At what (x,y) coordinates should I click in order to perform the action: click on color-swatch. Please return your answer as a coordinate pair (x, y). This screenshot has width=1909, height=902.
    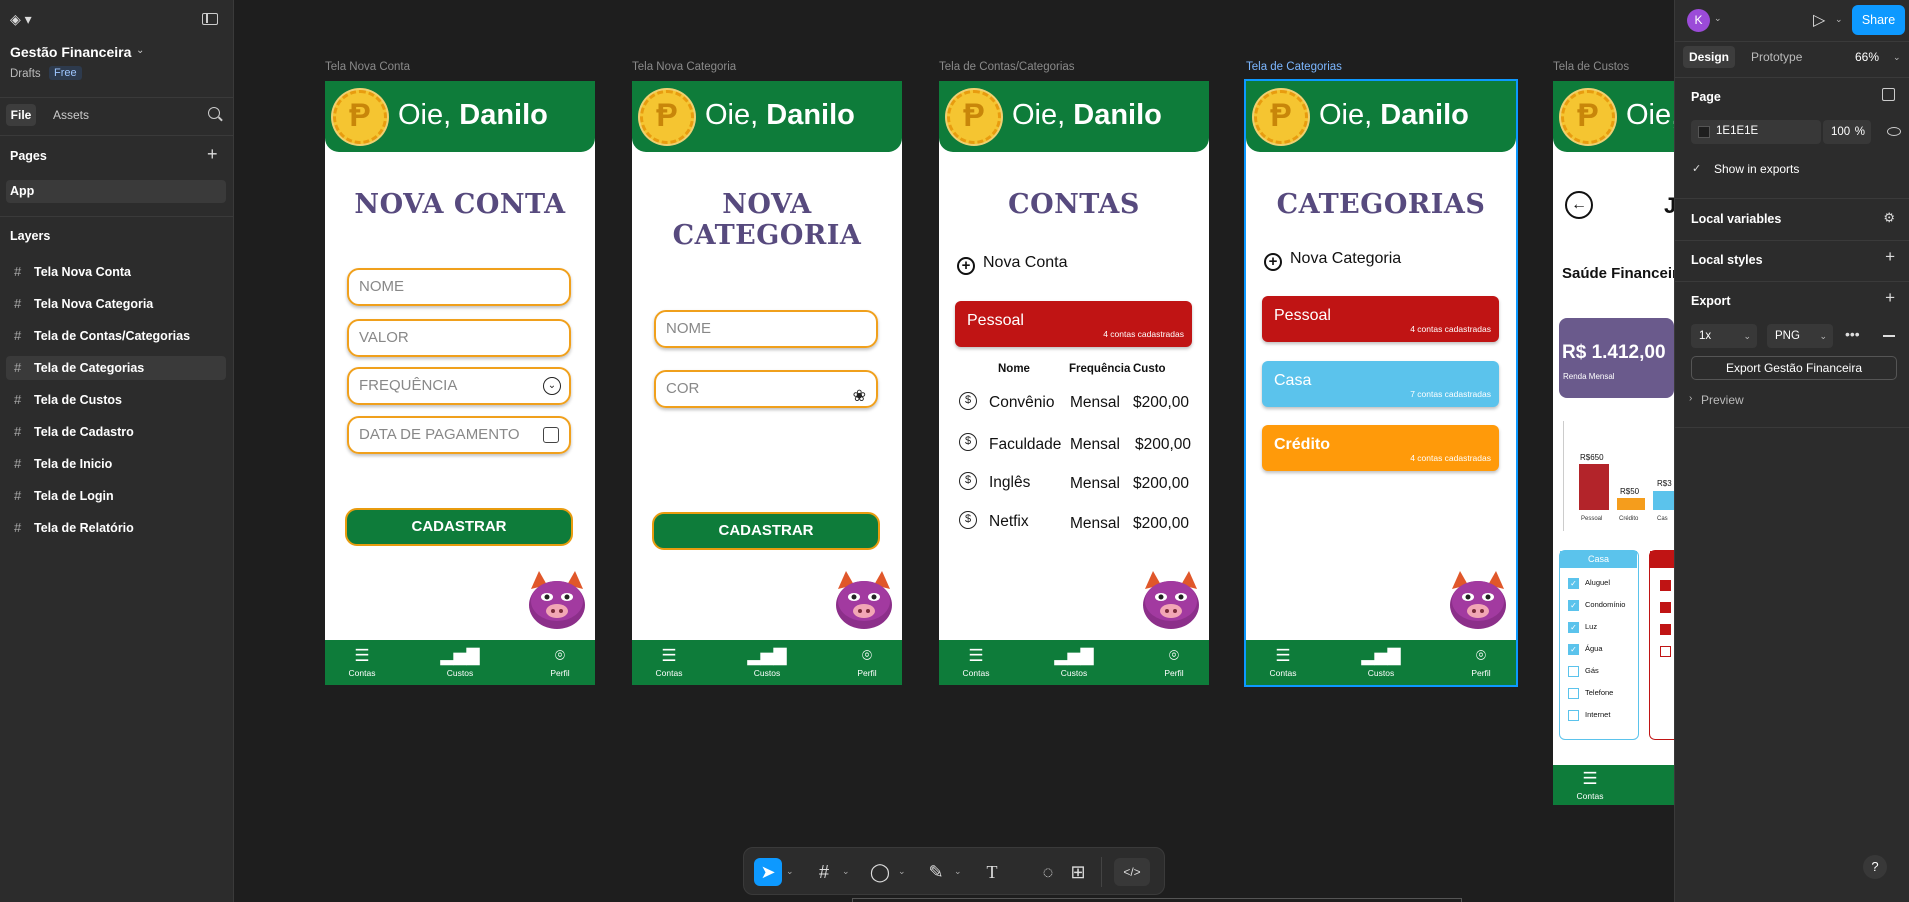
    Looking at the image, I should click on (1704, 132).